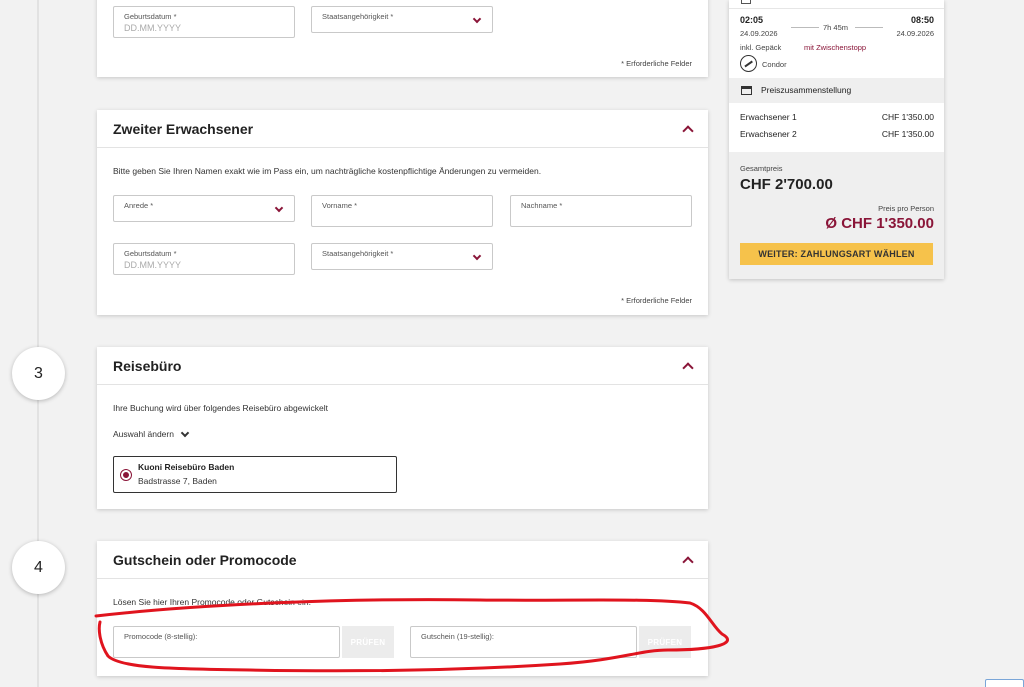  I want to click on stopover-info: mit Zwischenstopp, so click(835, 47).